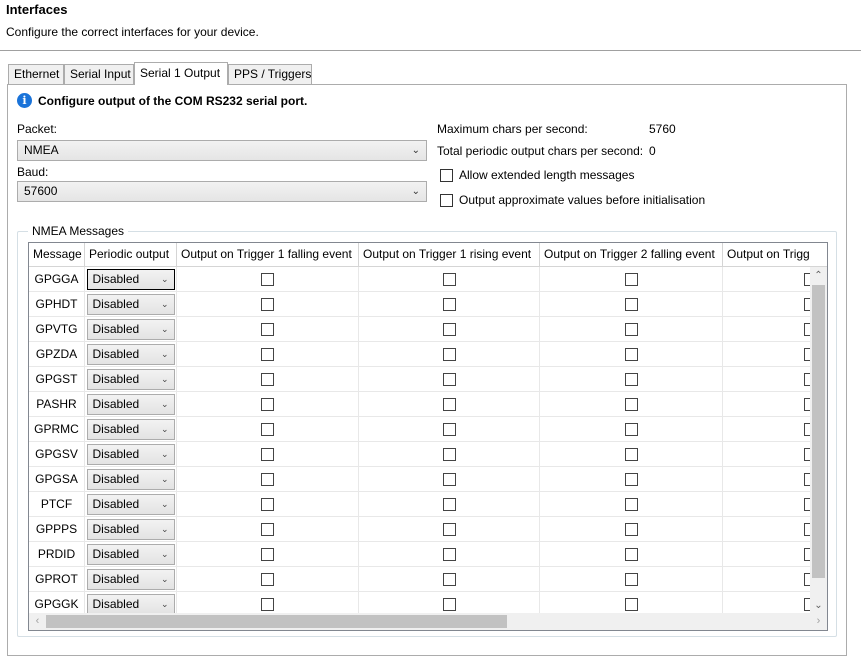 The width and height of the screenshot is (861, 662). What do you see at coordinates (57, 429) in the screenshot?
I see `message-name: GPRMC` at bounding box center [57, 429].